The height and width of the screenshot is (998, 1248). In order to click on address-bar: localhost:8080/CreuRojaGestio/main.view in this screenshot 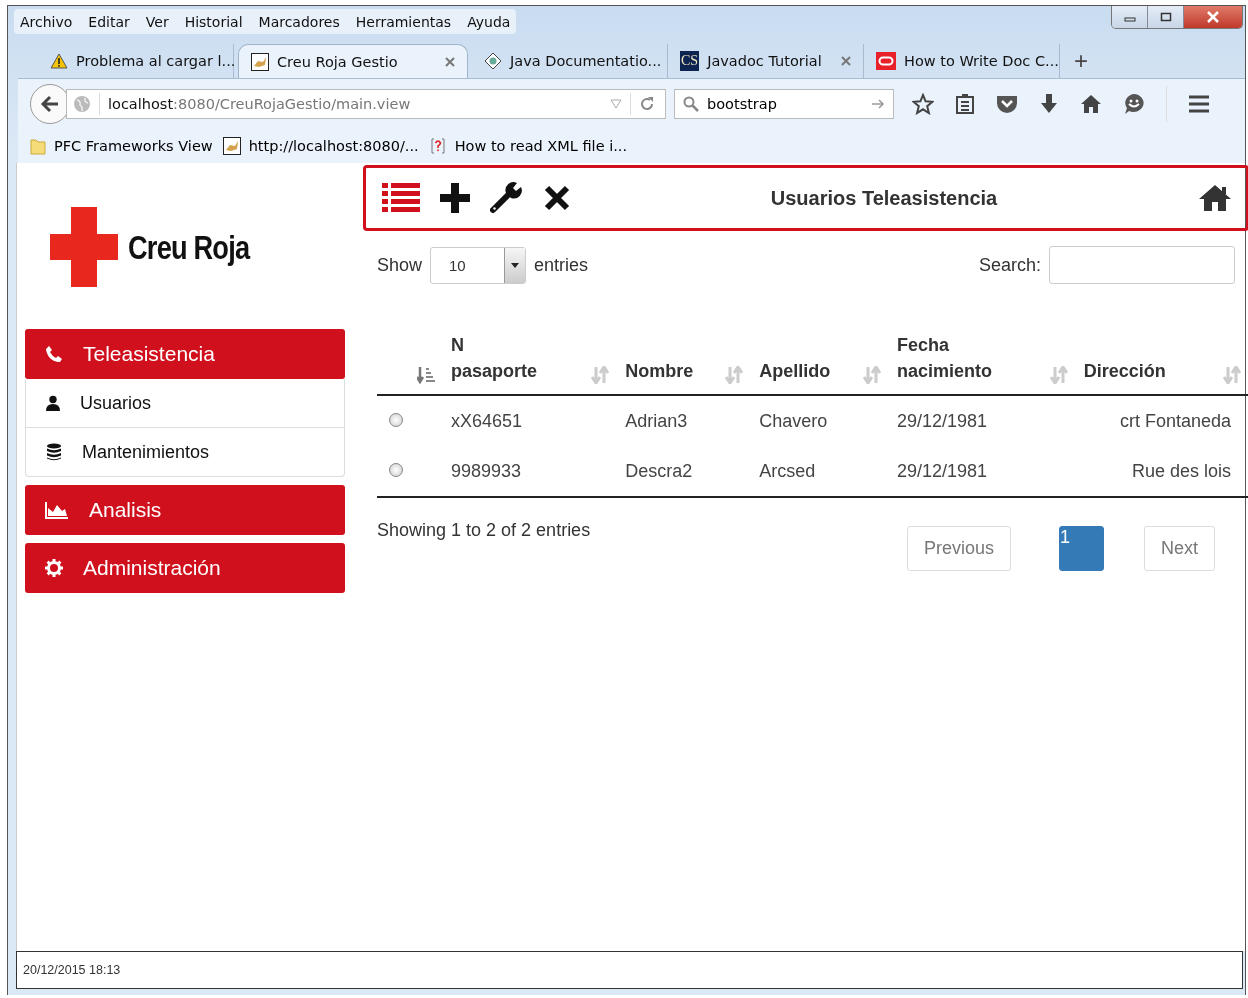, I will do `click(366, 104)`.